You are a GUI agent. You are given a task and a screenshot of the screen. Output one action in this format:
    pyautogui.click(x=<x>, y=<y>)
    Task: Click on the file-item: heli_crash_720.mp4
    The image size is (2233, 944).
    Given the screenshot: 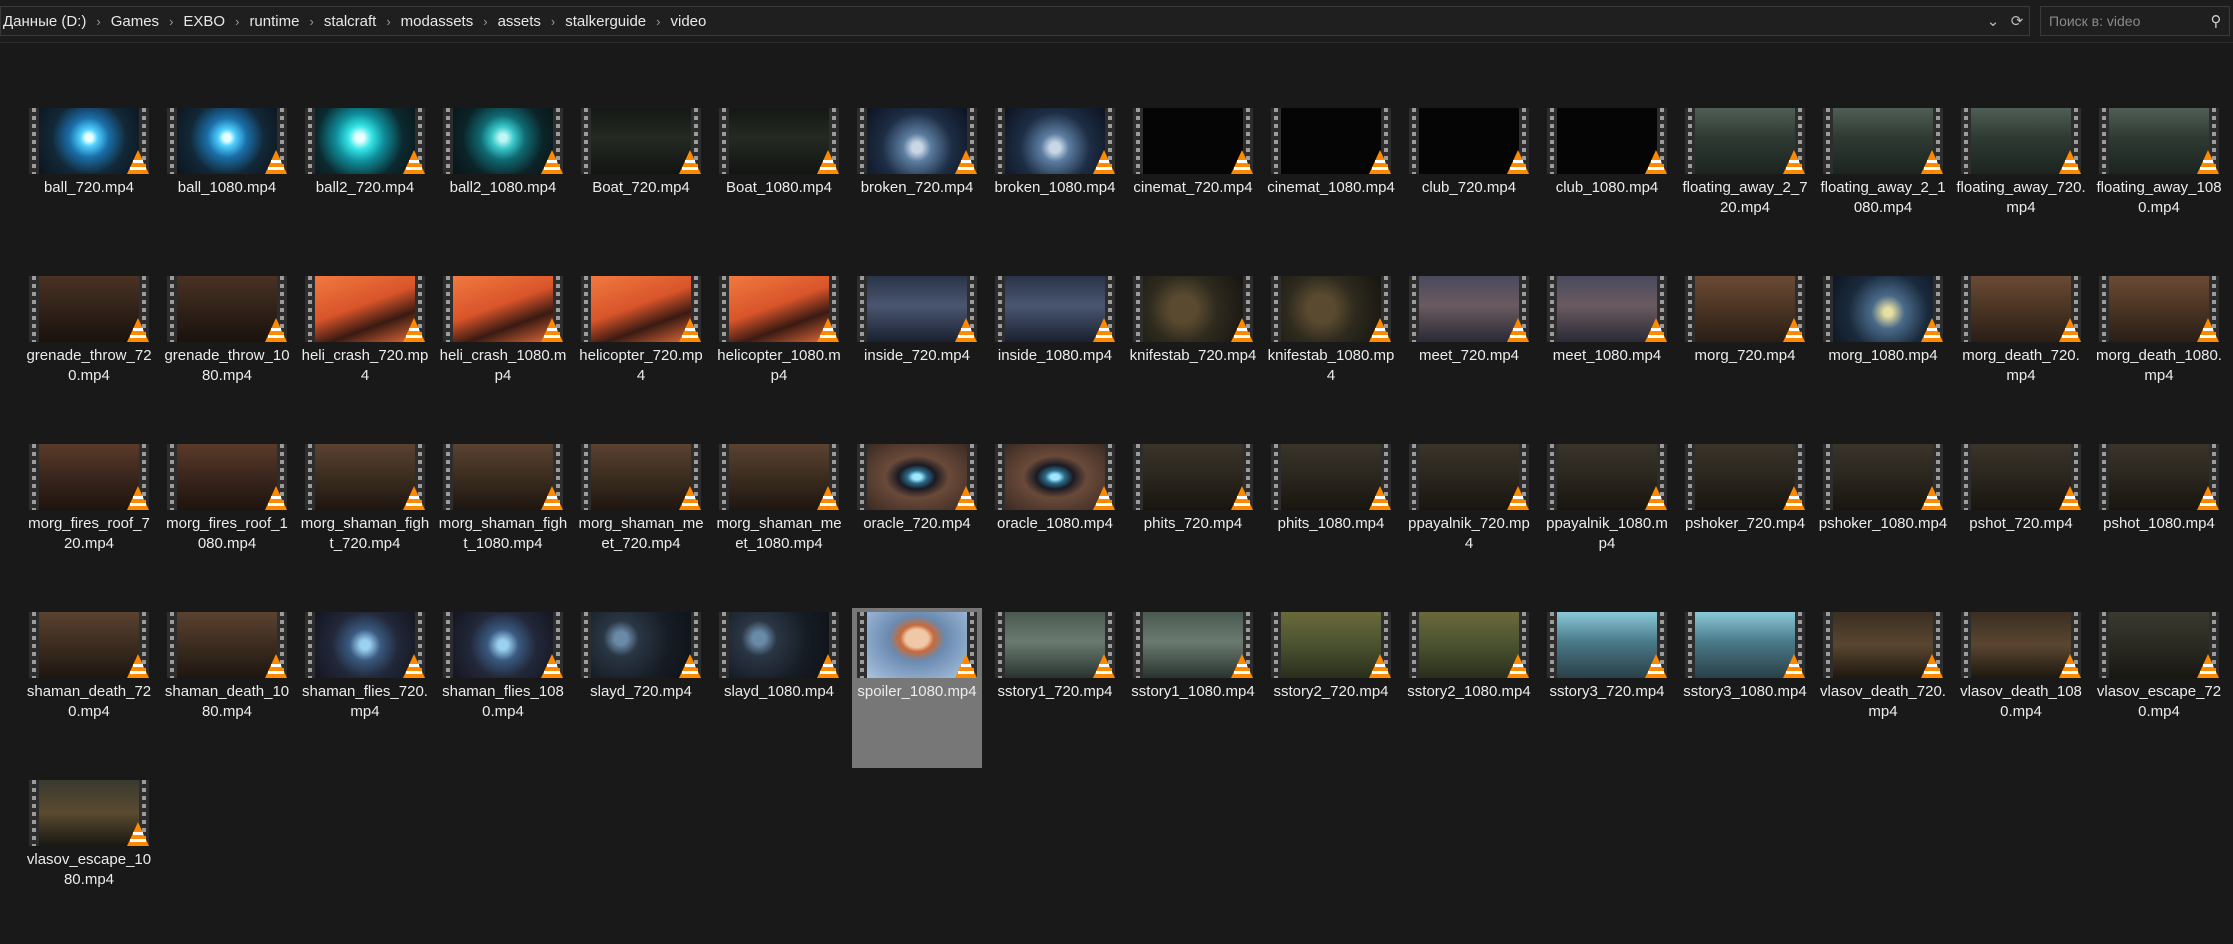 What is the action you would take?
    pyautogui.click(x=365, y=352)
    